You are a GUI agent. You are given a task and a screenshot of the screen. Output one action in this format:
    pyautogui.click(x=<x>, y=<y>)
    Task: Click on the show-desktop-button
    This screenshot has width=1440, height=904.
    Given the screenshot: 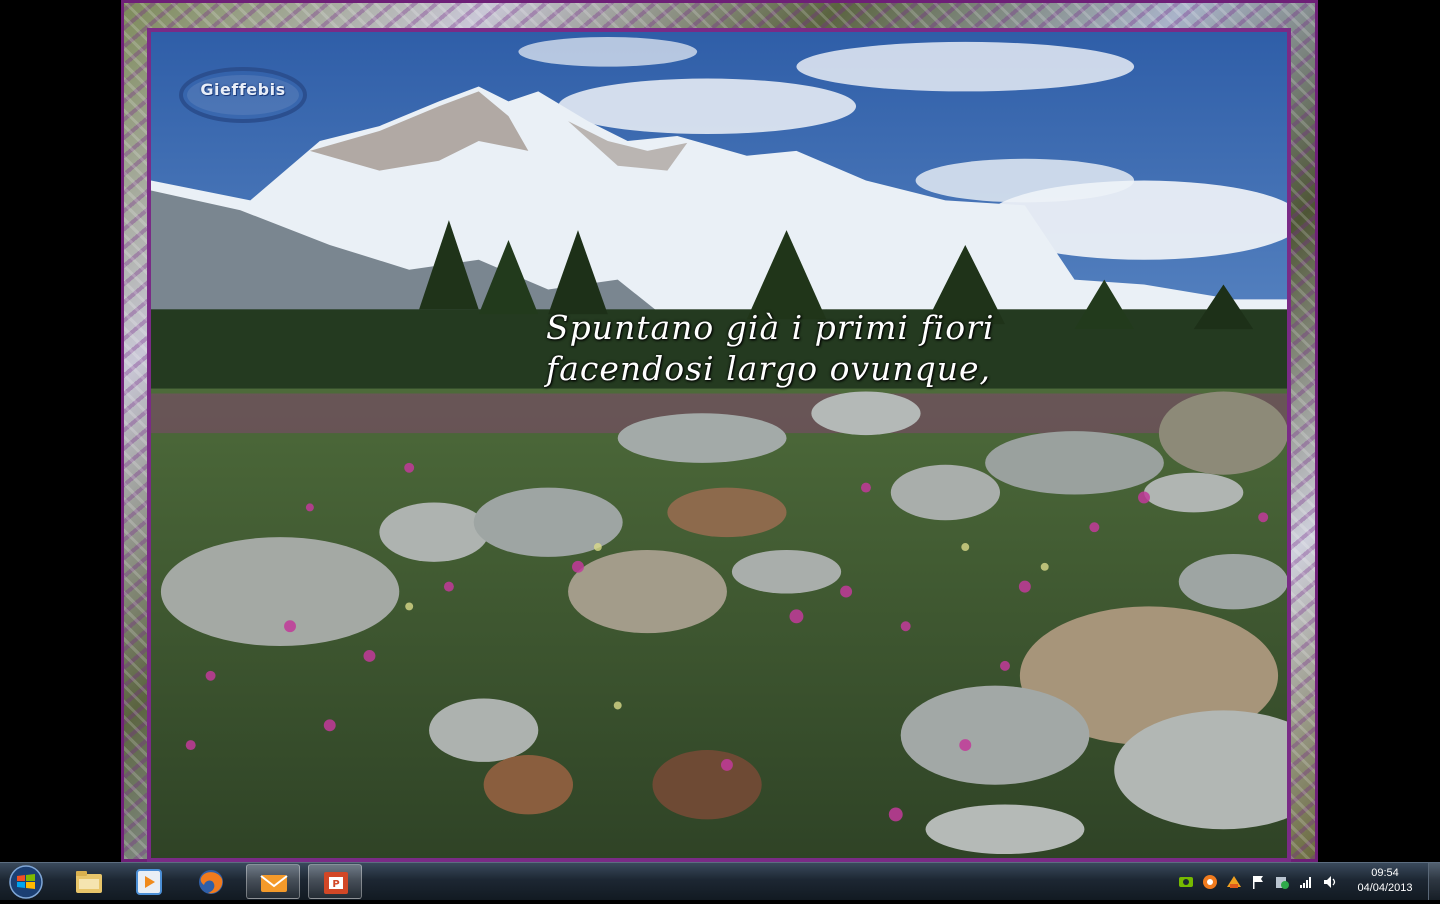 What is the action you would take?
    pyautogui.click(x=1434, y=881)
    